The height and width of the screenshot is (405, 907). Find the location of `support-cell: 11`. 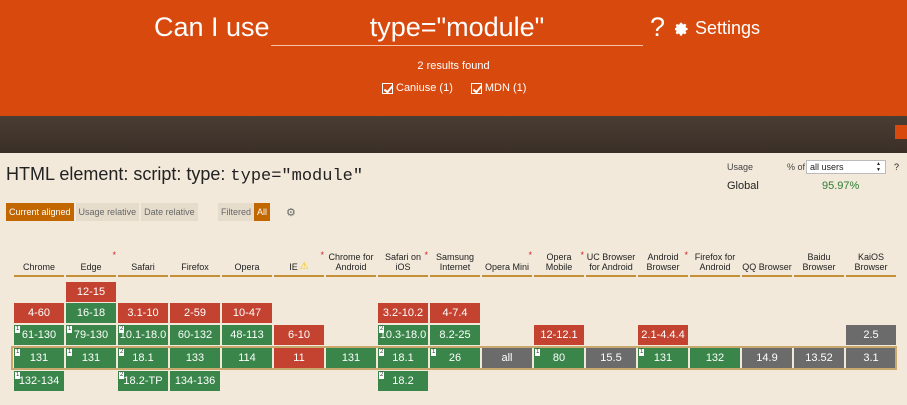

support-cell: 11 is located at coordinates (299, 358).